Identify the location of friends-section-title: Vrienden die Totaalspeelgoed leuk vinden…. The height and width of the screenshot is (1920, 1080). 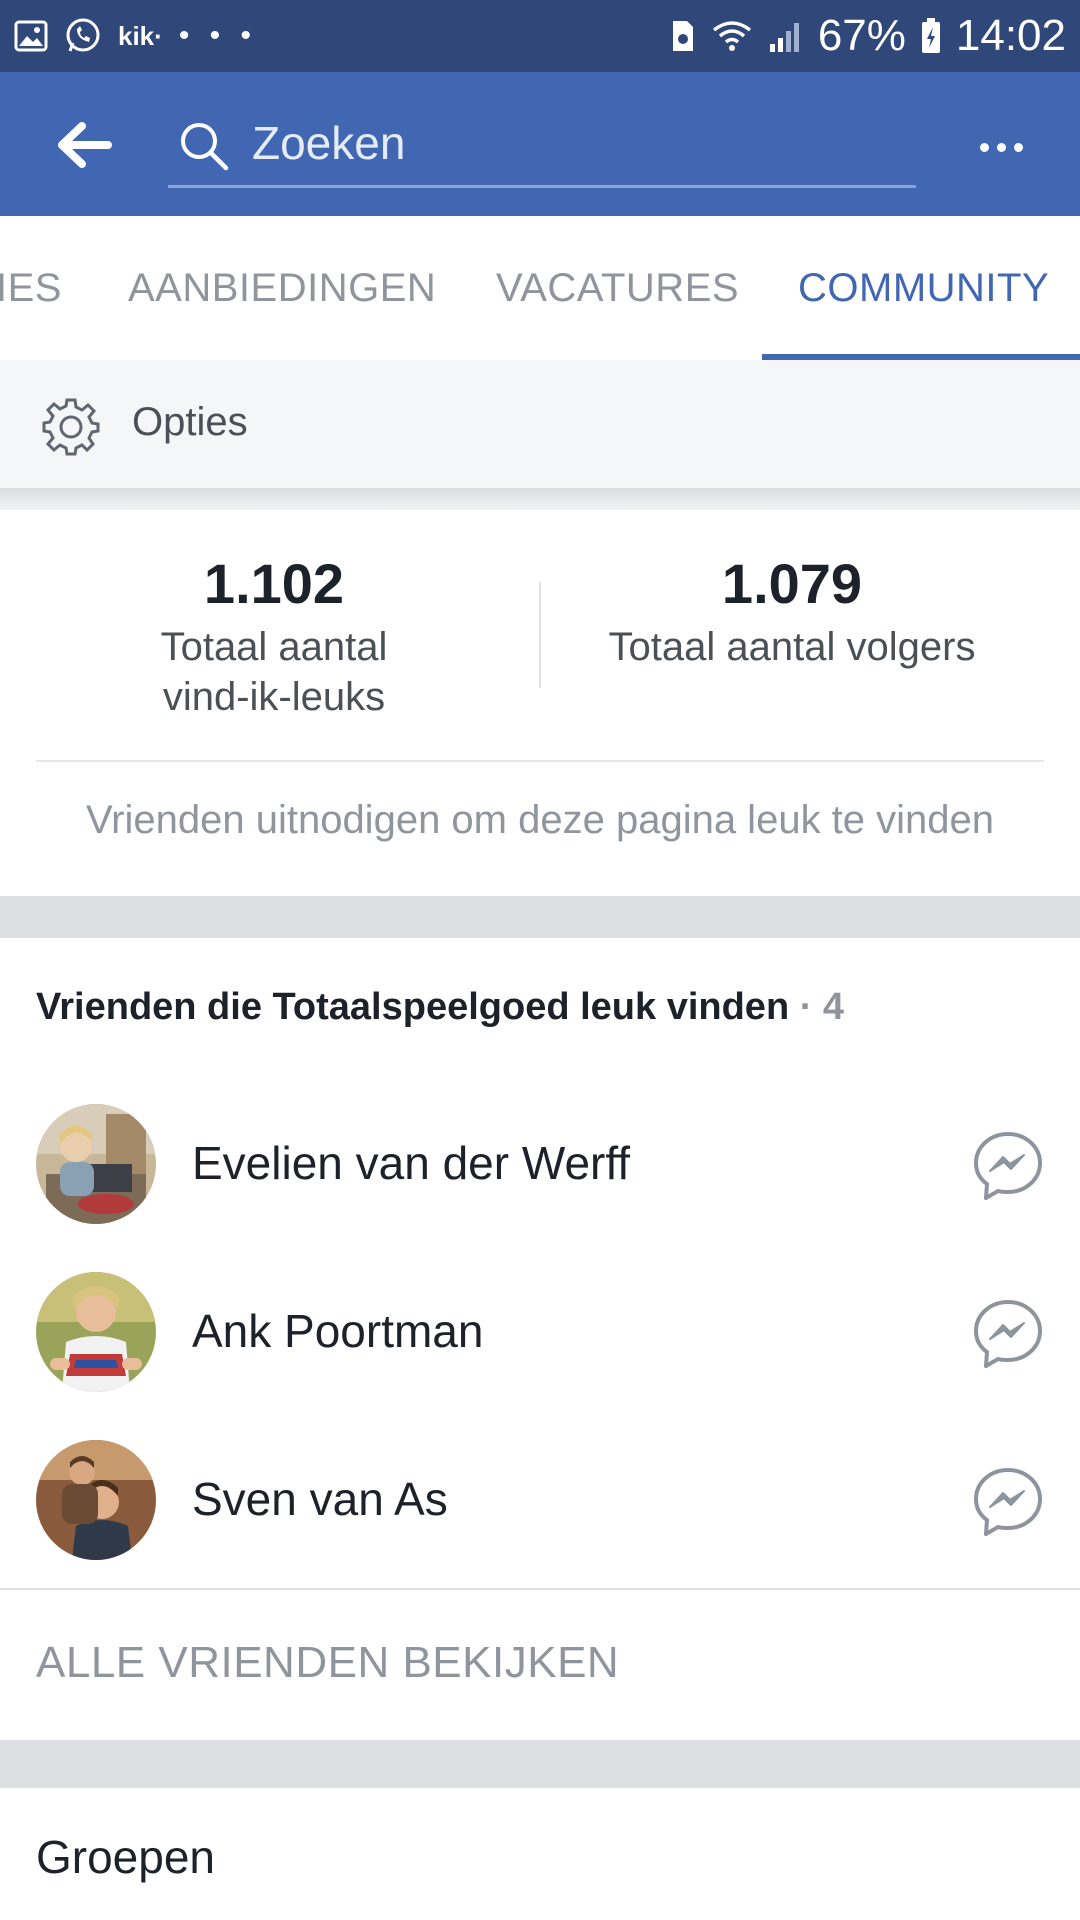
(440, 1007).